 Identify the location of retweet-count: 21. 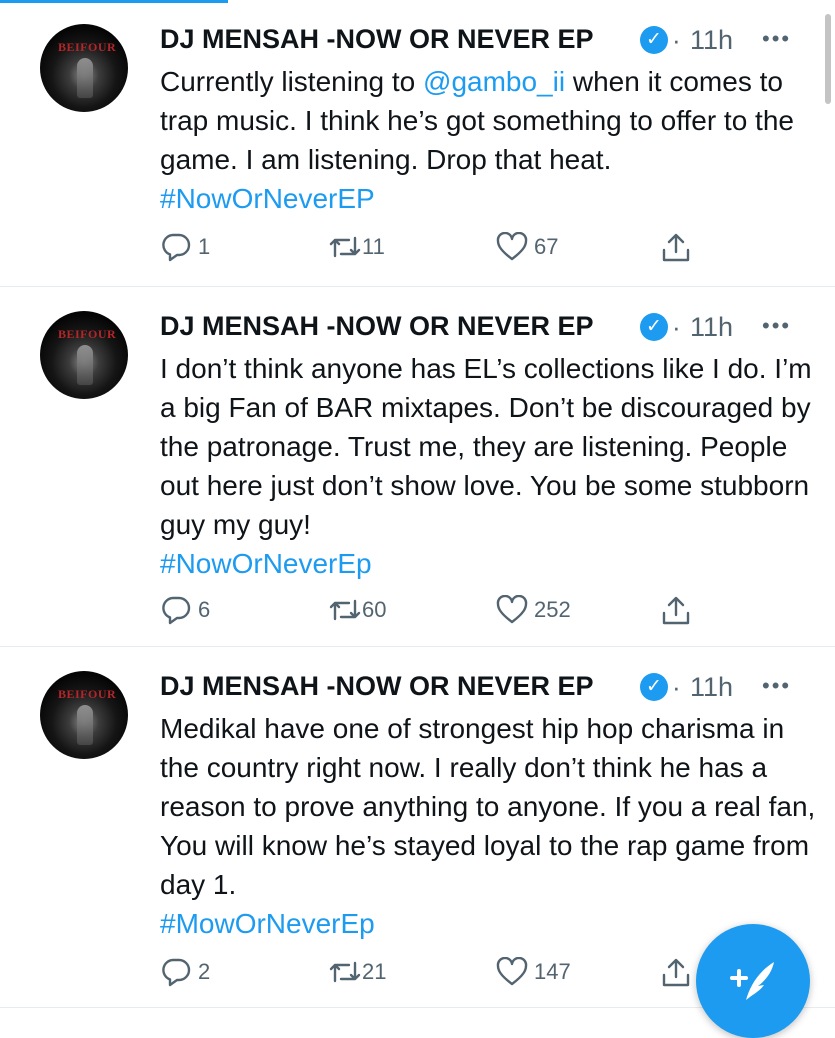
(374, 971).